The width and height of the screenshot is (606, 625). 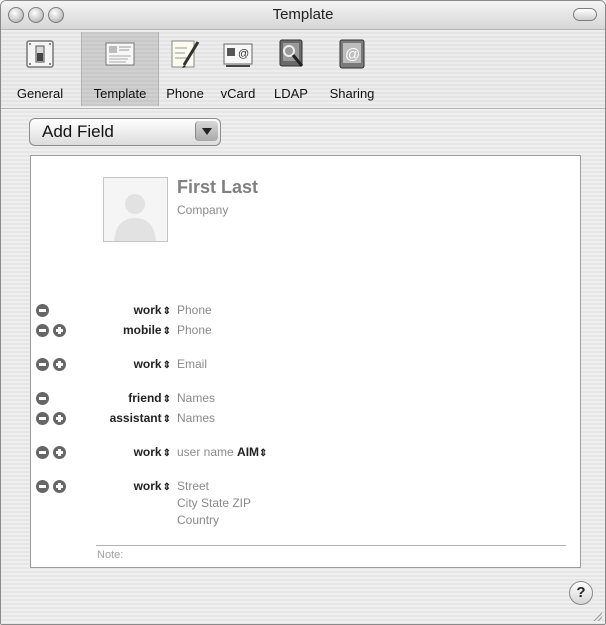 I want to click on chevron-down-icon, so click(x=206, y=131).